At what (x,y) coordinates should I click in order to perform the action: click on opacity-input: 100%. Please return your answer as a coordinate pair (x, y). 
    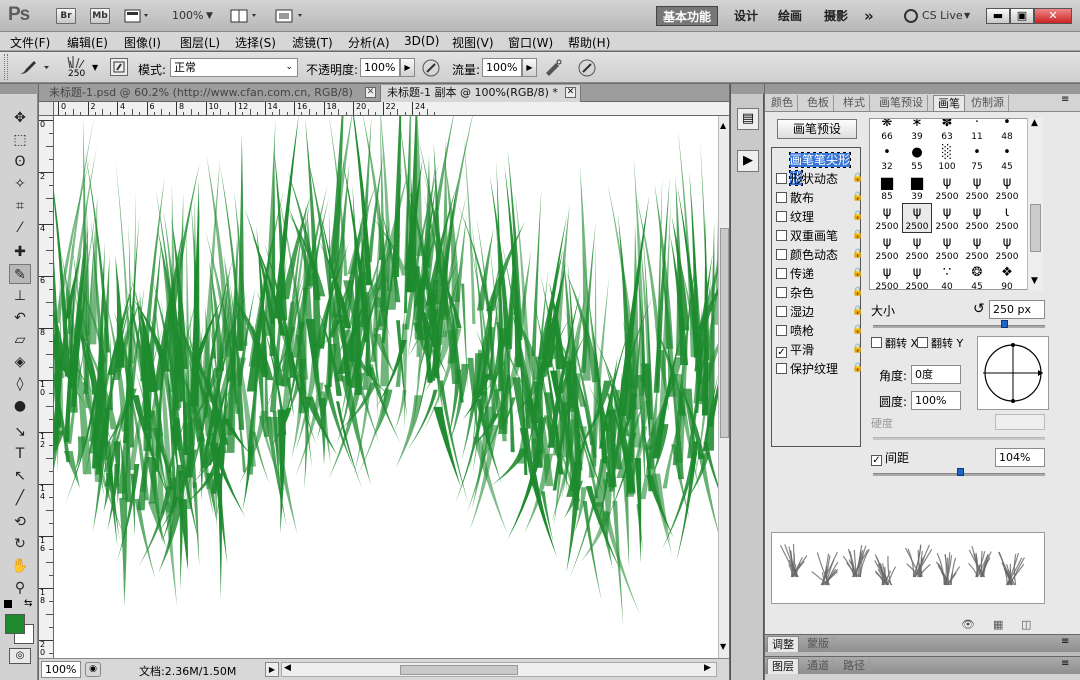
    Looking at the image, I should click on (380, 67).